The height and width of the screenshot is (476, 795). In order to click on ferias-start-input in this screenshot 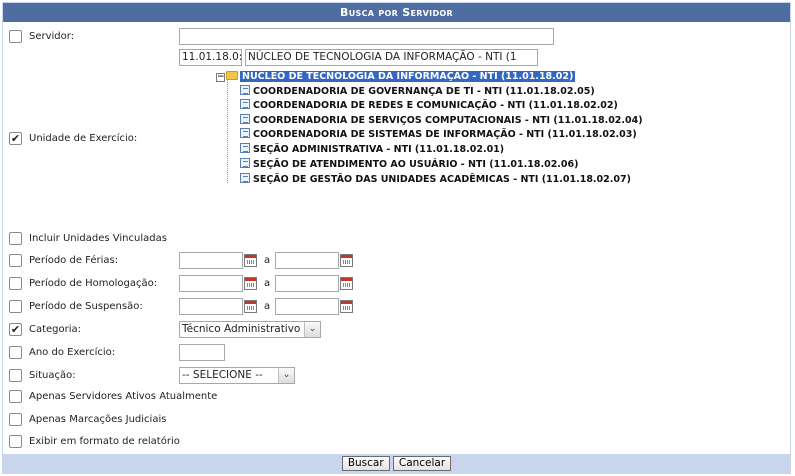, I will do `click(211, 260)`.